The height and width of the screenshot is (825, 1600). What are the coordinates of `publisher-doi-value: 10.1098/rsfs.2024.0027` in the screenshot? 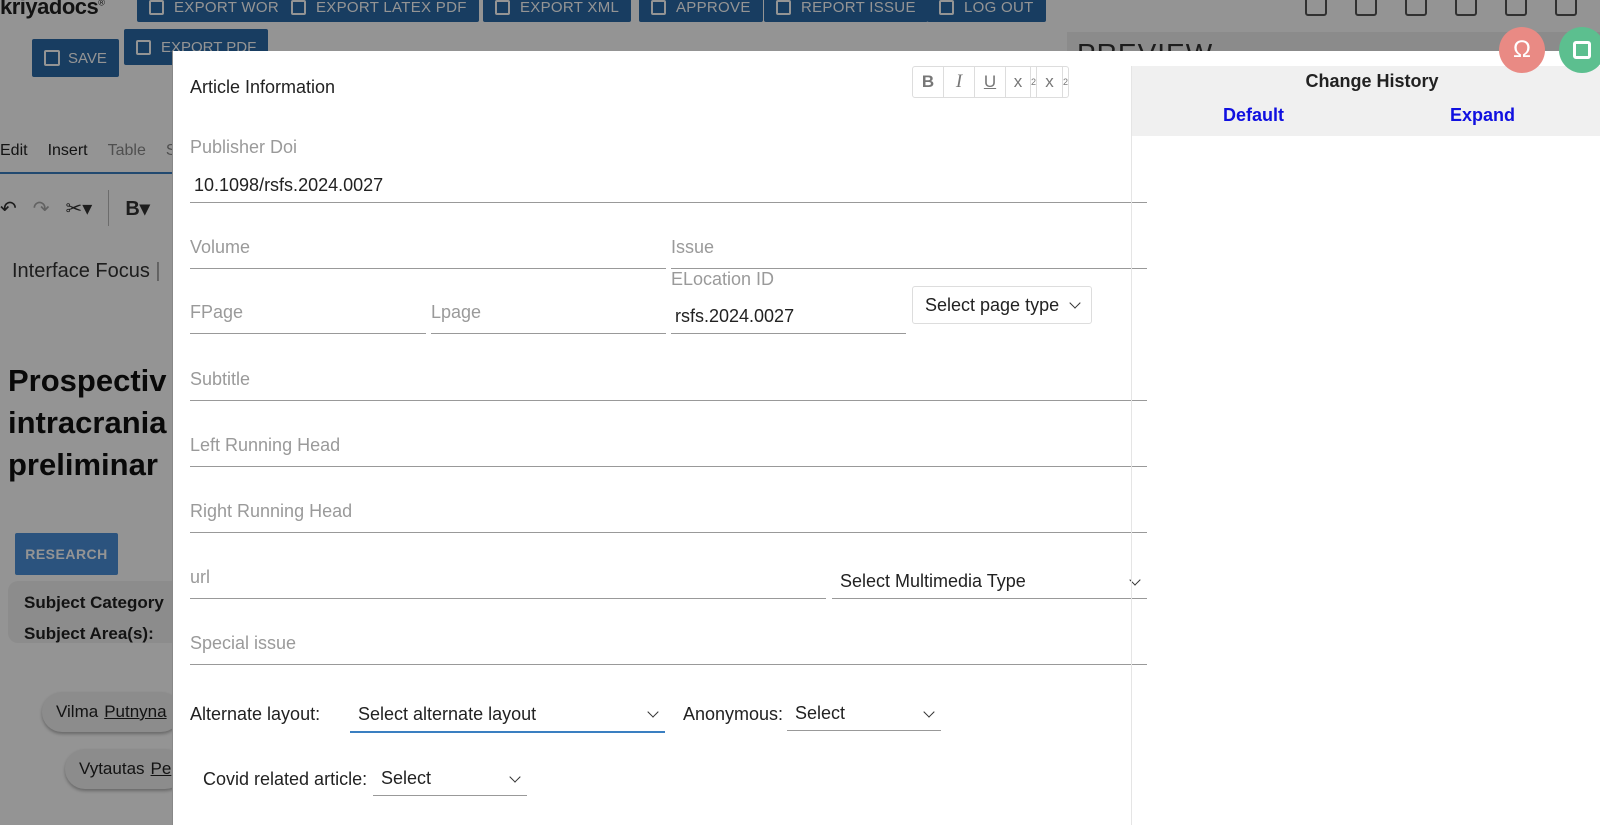 It's located at (289, 185).